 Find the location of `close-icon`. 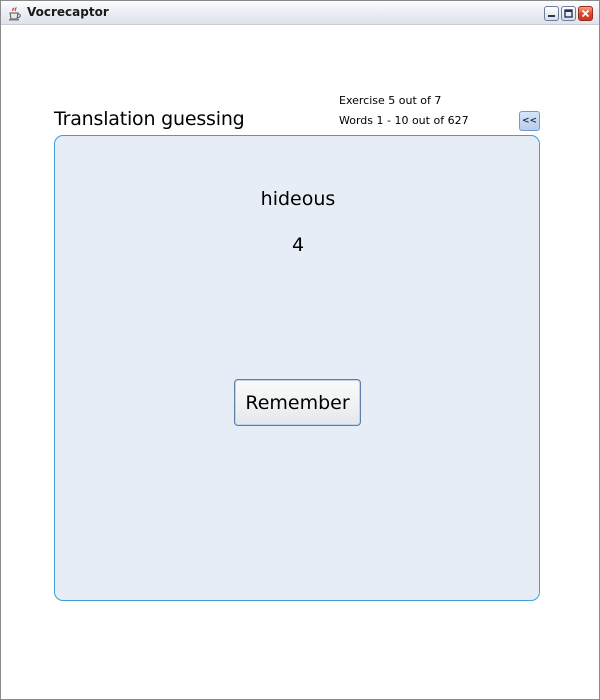

close-icon is located at coordinates (585, 13).